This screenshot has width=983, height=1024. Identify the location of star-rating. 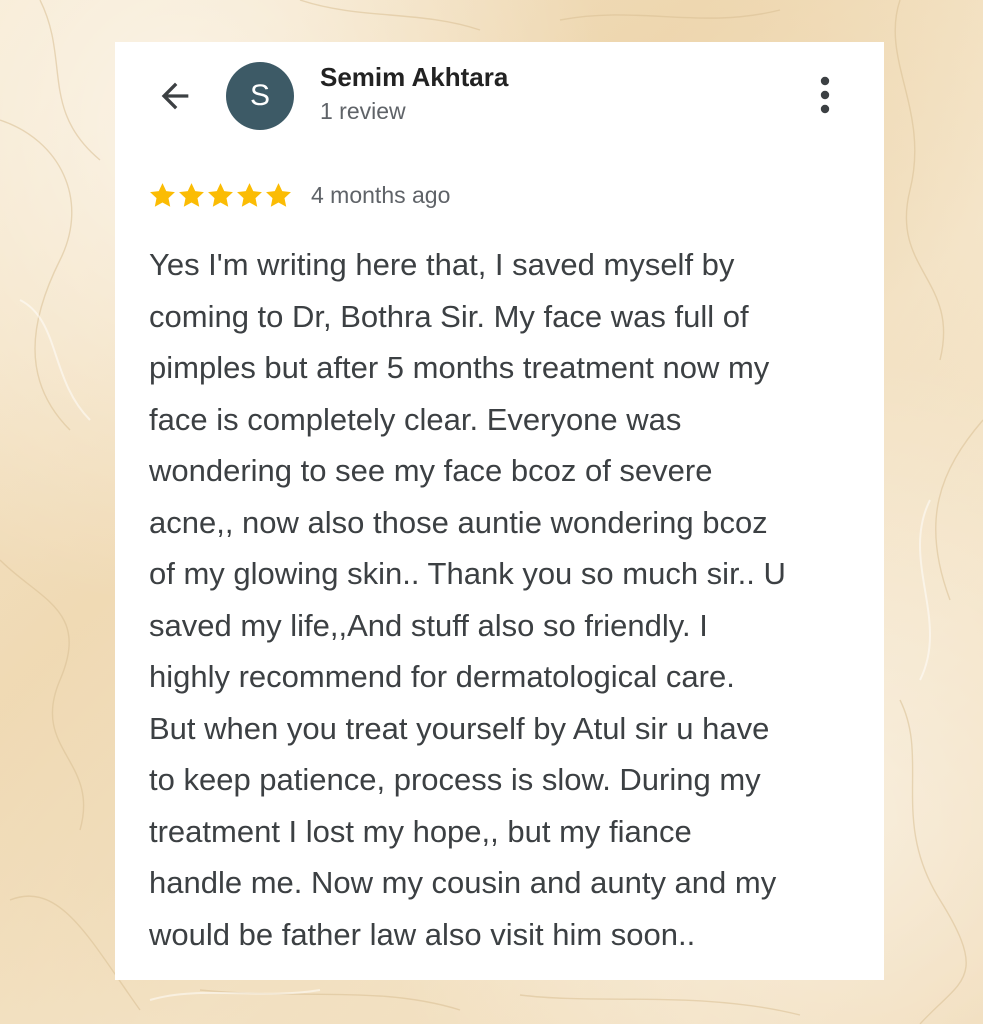
(220, 195).